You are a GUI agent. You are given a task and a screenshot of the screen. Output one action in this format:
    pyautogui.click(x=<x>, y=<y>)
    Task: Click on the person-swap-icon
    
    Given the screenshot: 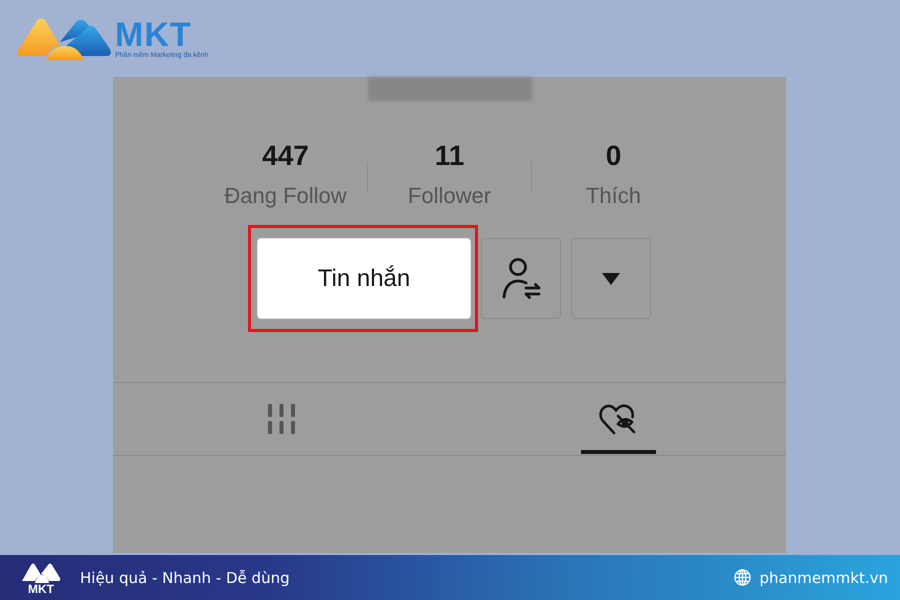 What is the action you would take?
    pyautogui.click(x=521, y=278)
    